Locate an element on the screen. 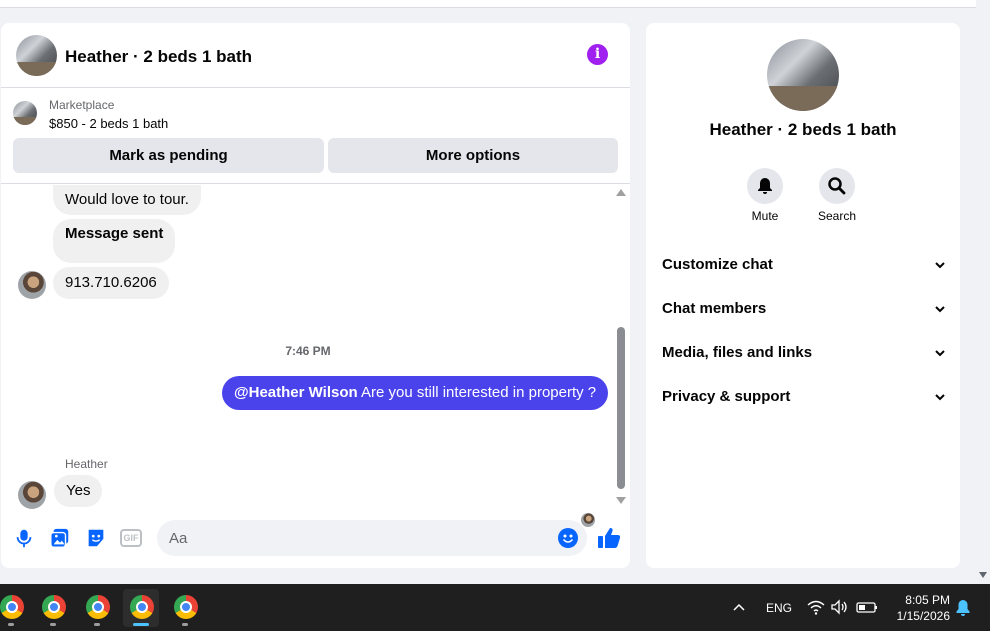 This screenshot has width=990, height=631. profile-avatar is located at coordinates (803, 75).